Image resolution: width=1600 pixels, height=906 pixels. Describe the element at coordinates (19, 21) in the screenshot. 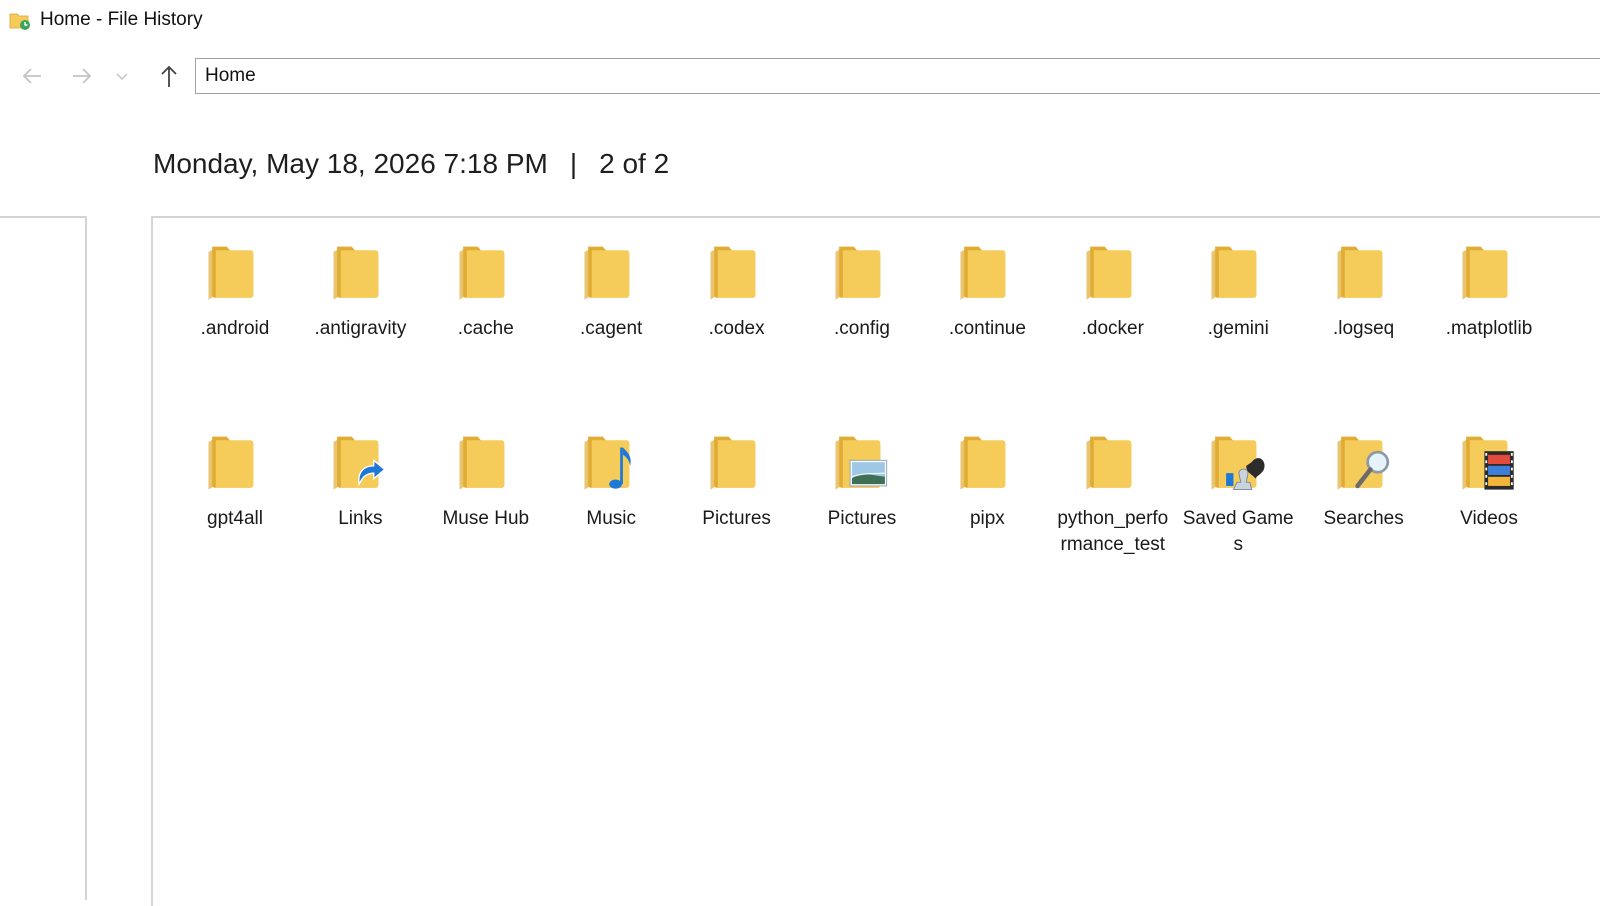

I see `file-history-icon` at that location.